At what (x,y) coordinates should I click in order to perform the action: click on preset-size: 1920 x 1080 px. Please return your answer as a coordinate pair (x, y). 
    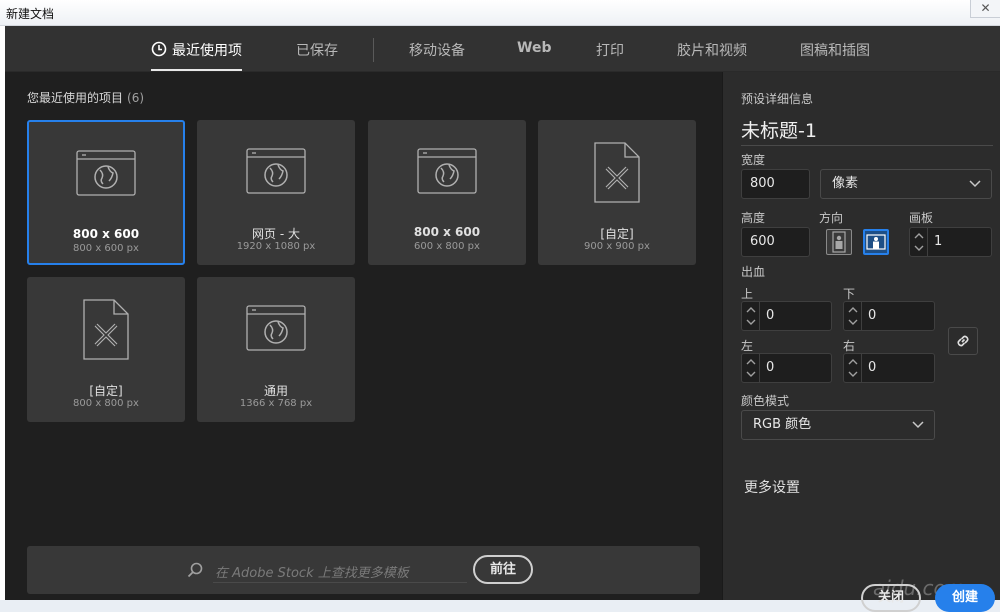
    Looking at the image, I should click on (276, 246).